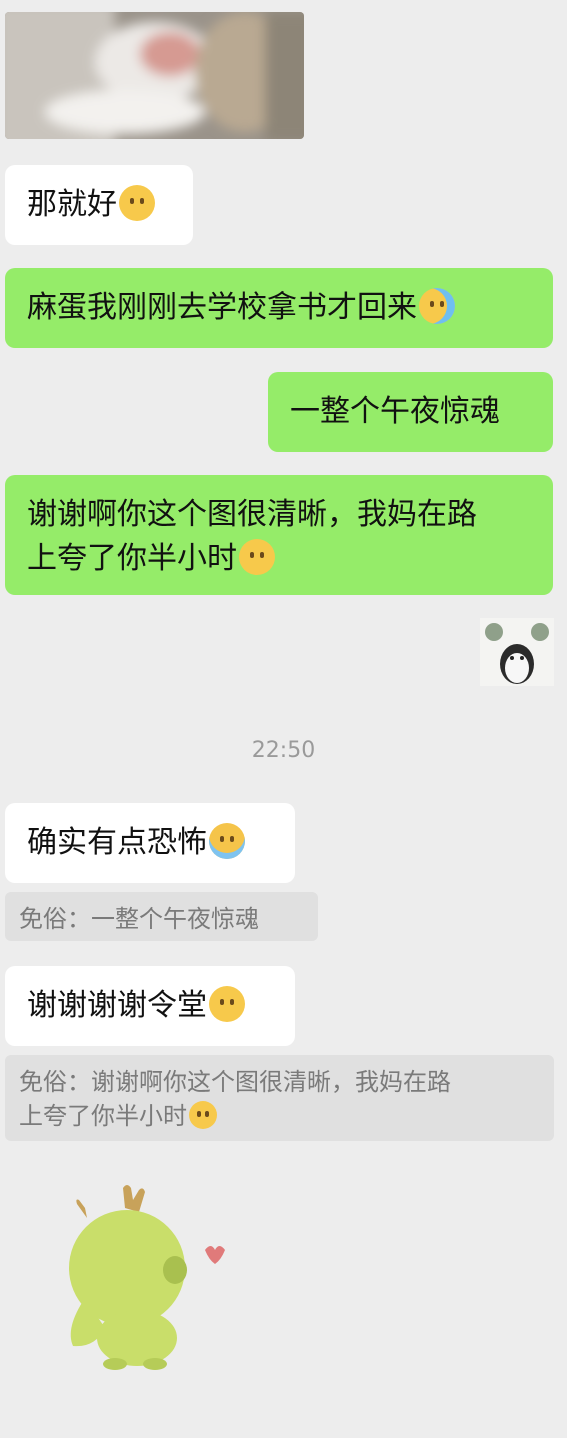 The width and height of the screenshot is (567, 1438). Describe the element at coordinates (283, 750) in the screenshot. I see `timestamp: 22:50` at that location.